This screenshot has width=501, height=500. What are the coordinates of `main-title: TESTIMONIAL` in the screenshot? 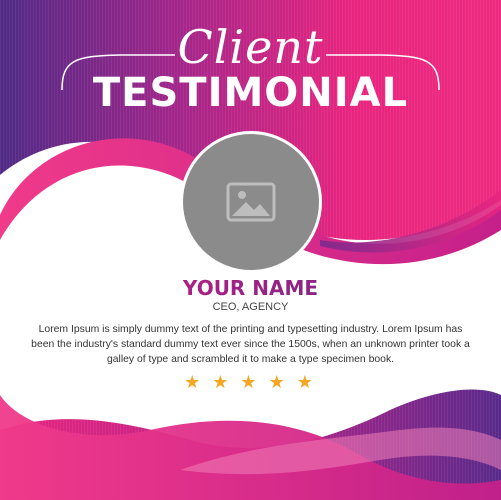 It's located at (250, 93).